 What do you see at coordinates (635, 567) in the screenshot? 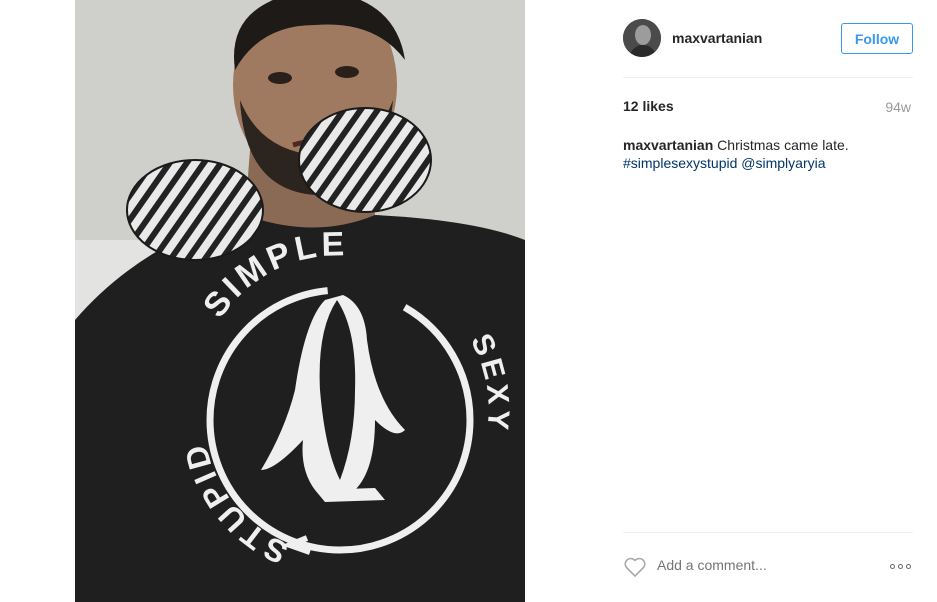
I see `heart-outline-icon` at bounding box center [635, 567].